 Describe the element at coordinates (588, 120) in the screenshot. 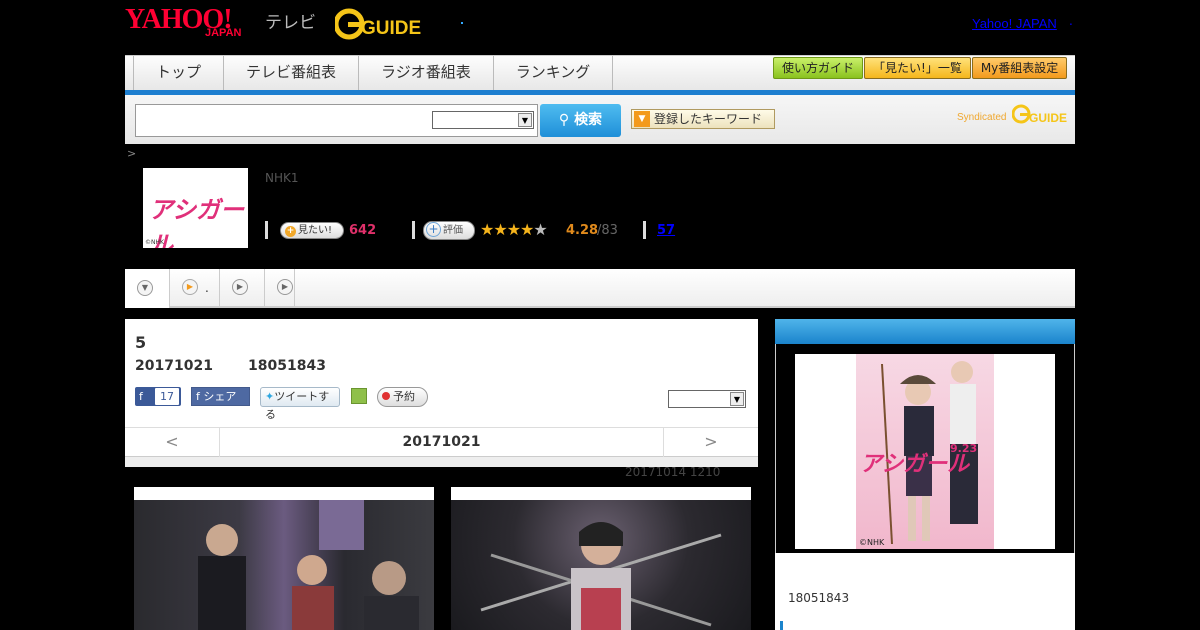

I see `search-button-label: 検索` at that location.